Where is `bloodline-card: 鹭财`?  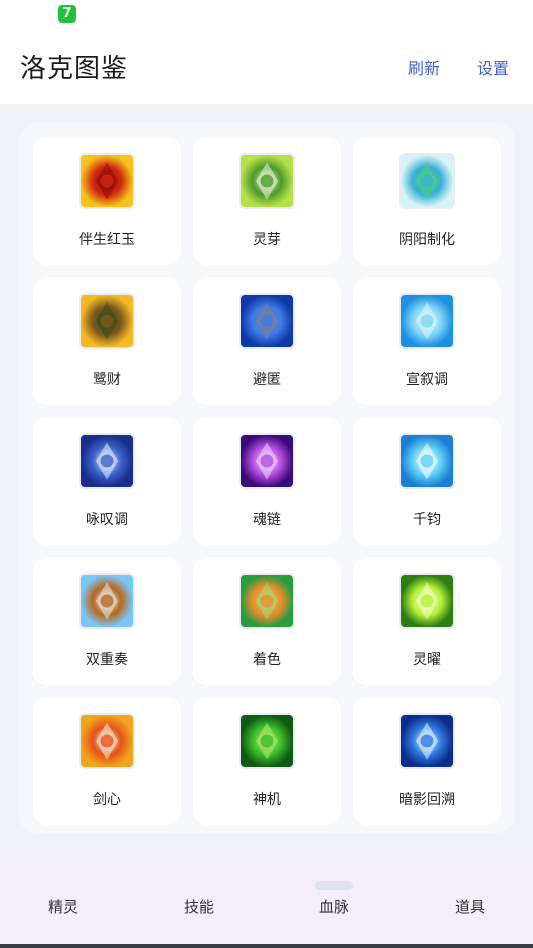
bloodline-card: 鹭财 is located at coordinates (107, 341).